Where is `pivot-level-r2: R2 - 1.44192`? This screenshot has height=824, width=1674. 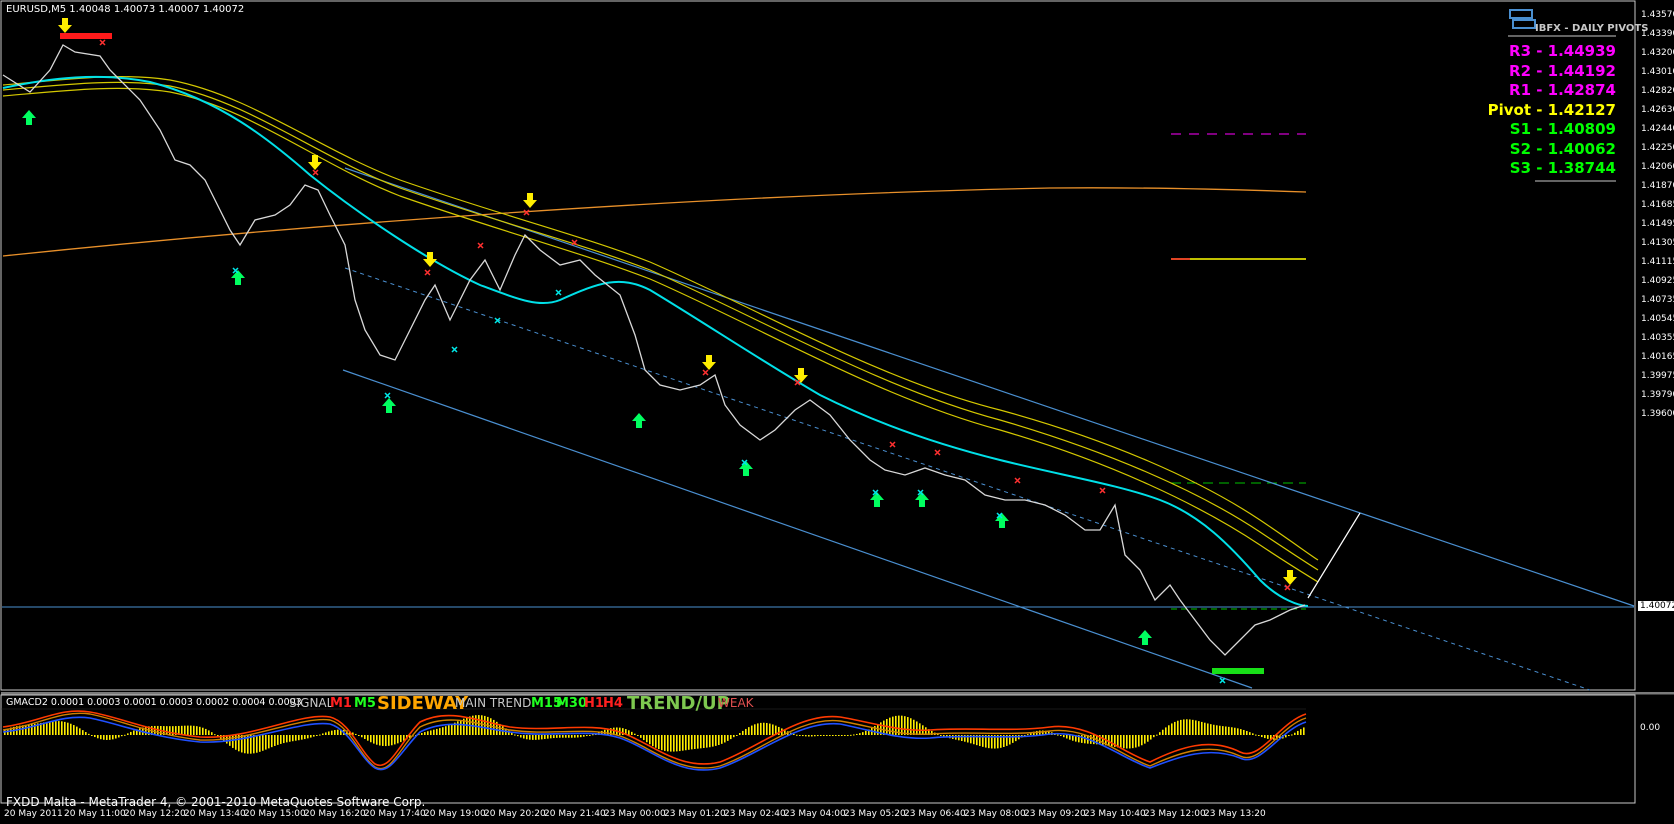
pivot-level-r2: R2 - 1.44192 is located at coordinates (1562, 70).